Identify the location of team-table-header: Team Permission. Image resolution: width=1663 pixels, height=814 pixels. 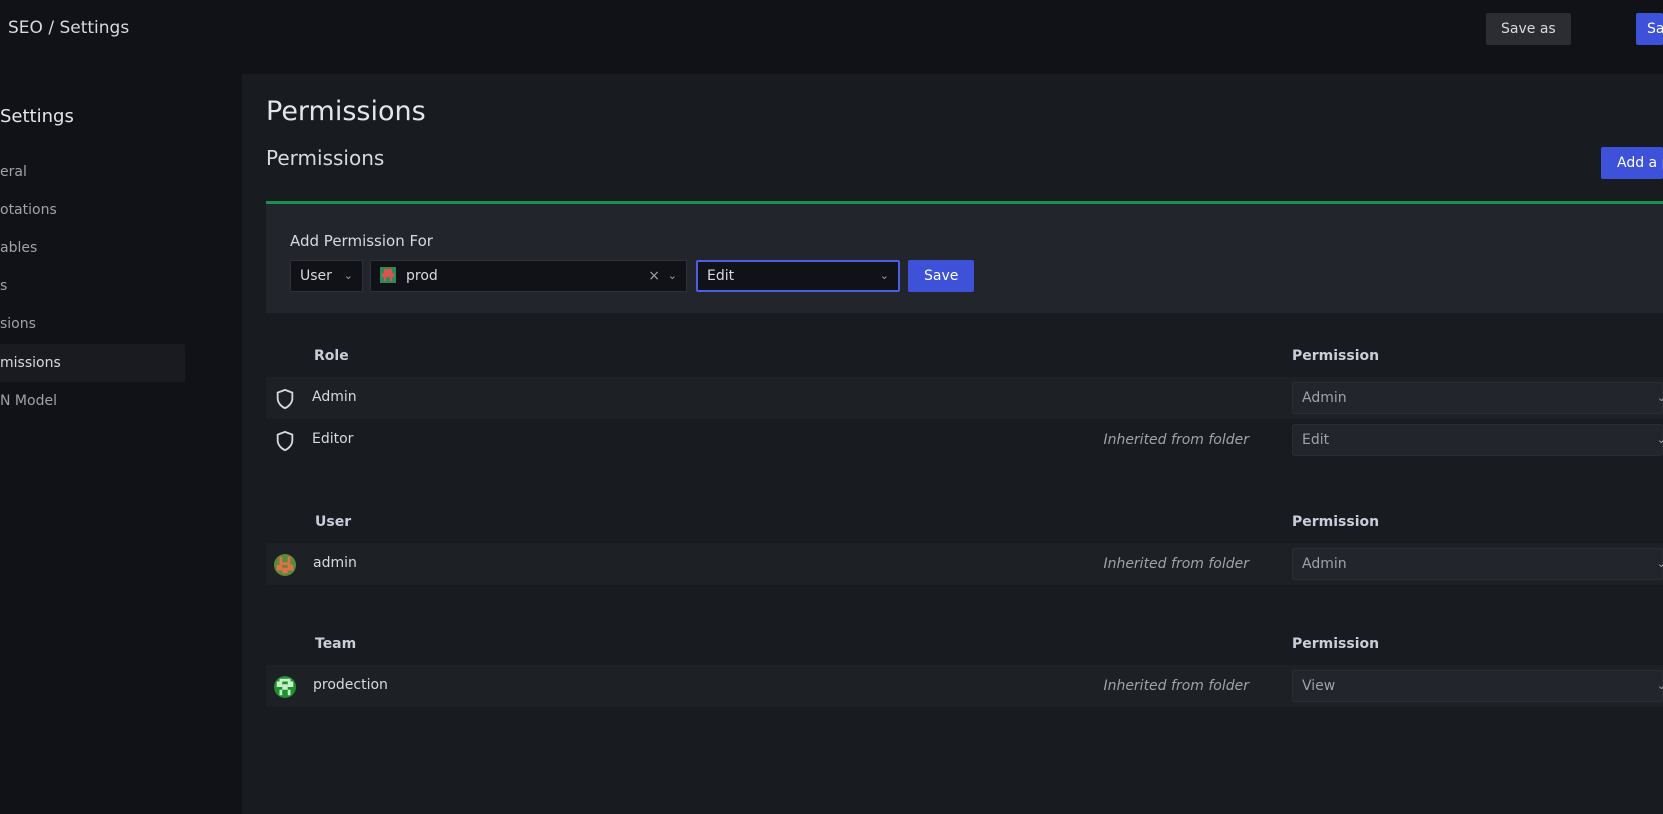
(952, 645).